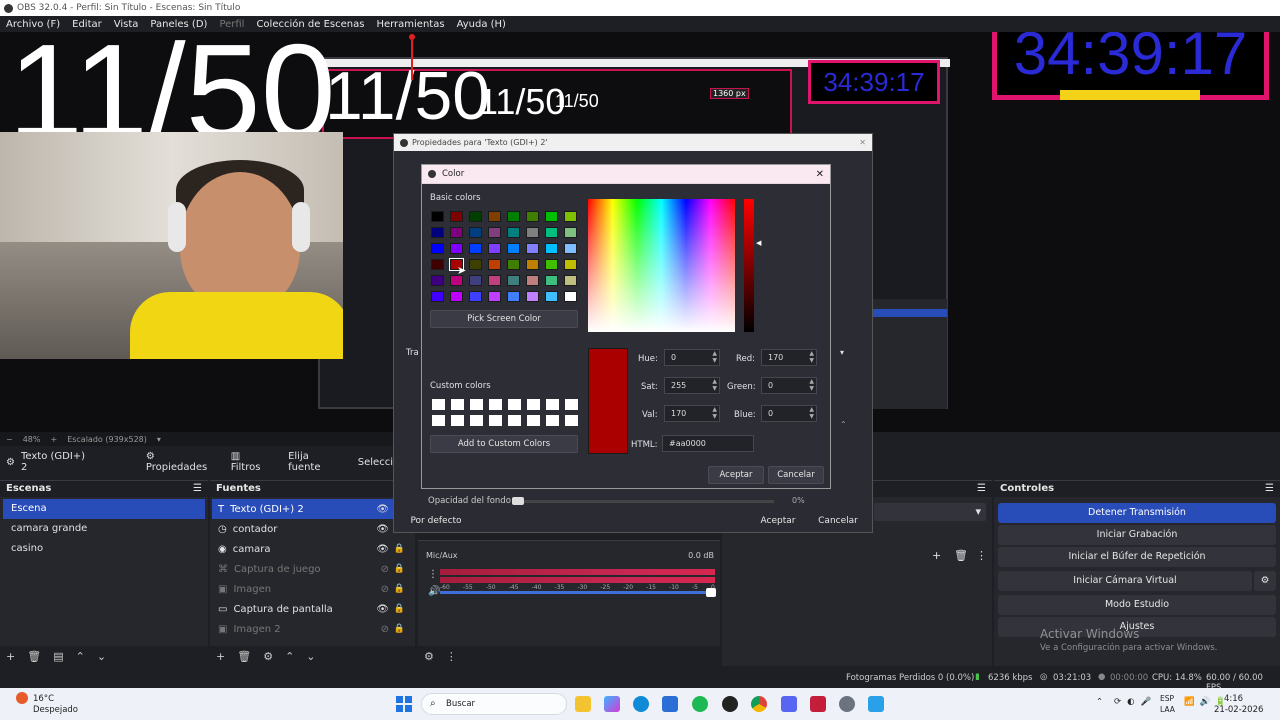 This screenshot has width=1280, height=720. I want to click on taskbar-search: ⌕ Buscar, so click(494, 704).